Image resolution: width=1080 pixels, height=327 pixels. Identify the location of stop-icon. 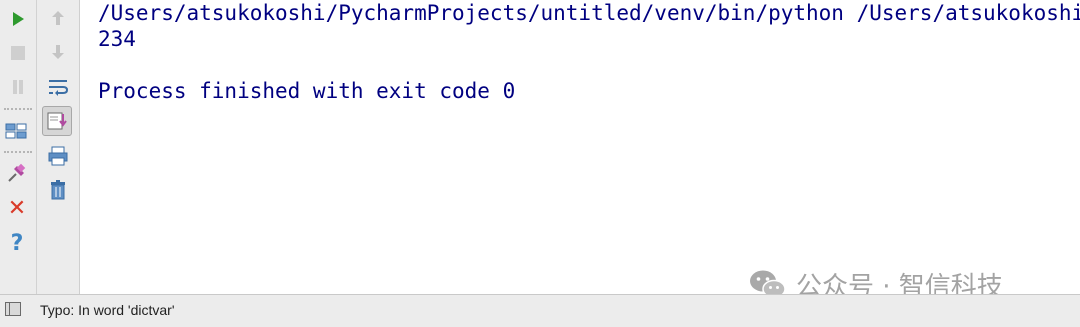
(18, 53).